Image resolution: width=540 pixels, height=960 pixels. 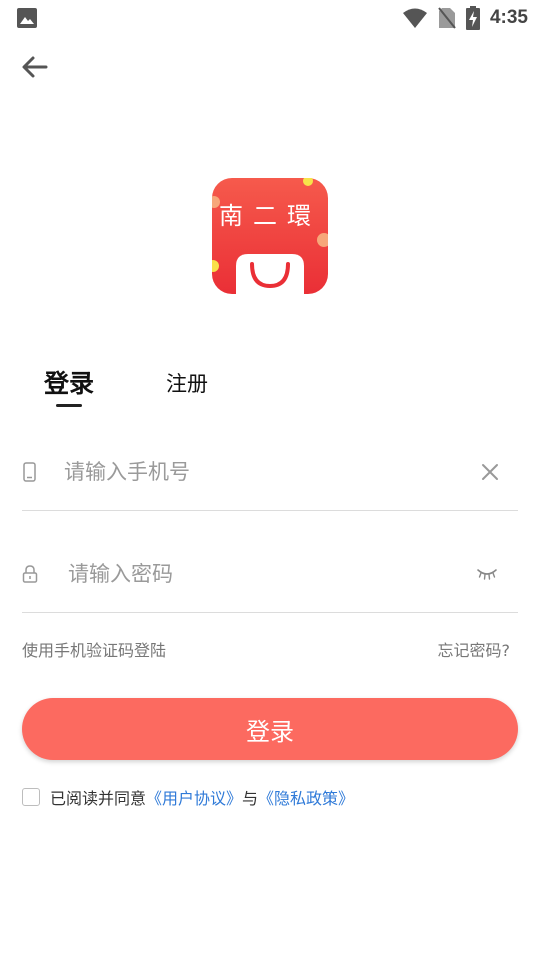 What do you see at coordinates (306, 797) in the screenshot?
I see `privacy-policy-link: 《隐私政策》` at bounding box center [306, 797].